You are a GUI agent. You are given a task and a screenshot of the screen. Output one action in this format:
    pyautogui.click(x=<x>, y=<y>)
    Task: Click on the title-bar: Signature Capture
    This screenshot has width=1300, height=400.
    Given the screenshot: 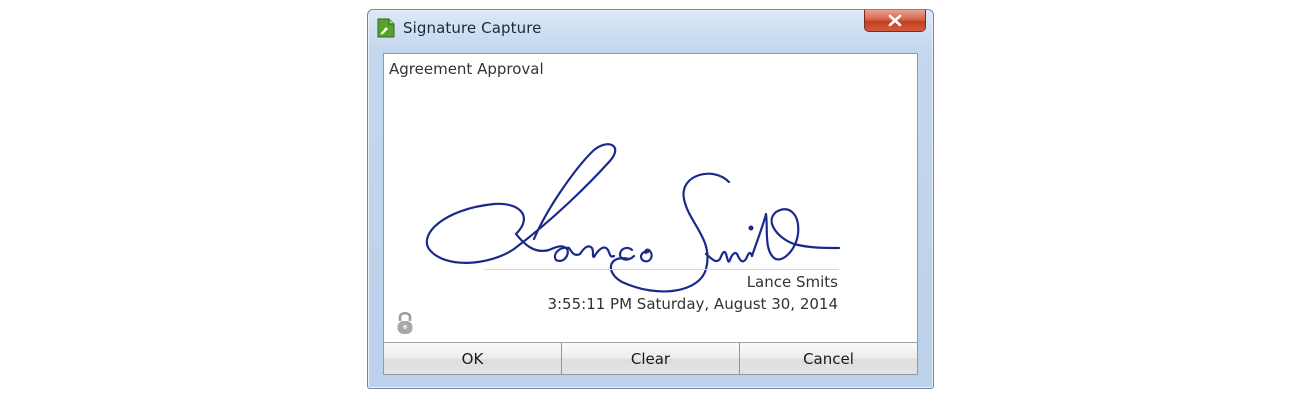 What is the action you would take?
    pyautogui.click(x=650, y=29)
    